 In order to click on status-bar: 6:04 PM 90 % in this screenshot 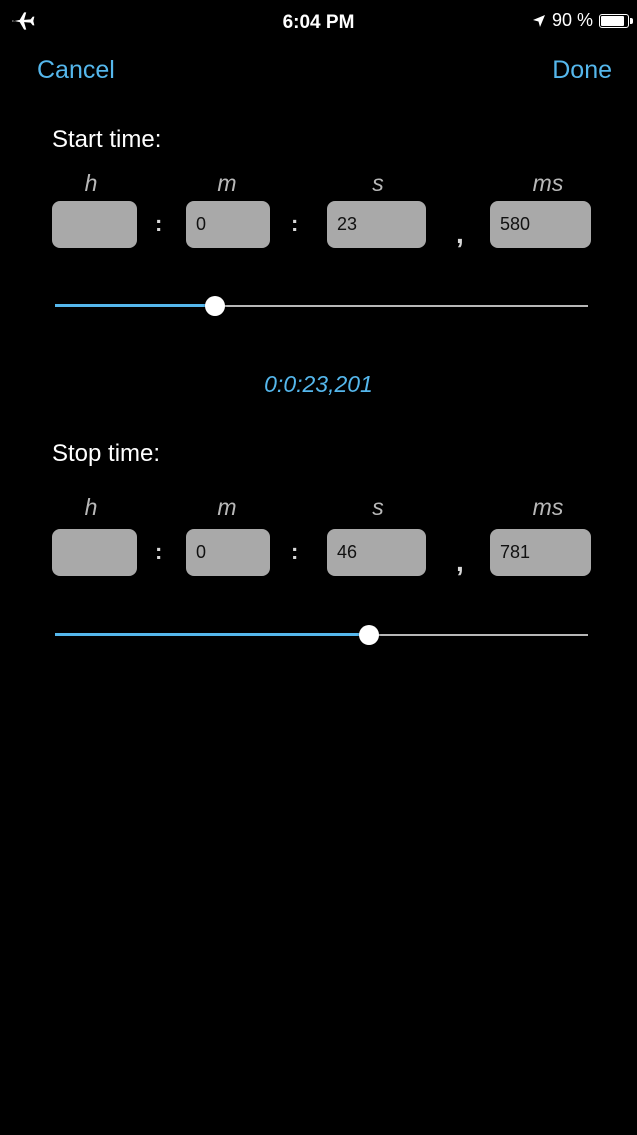, I will do `click(318, 20)`.